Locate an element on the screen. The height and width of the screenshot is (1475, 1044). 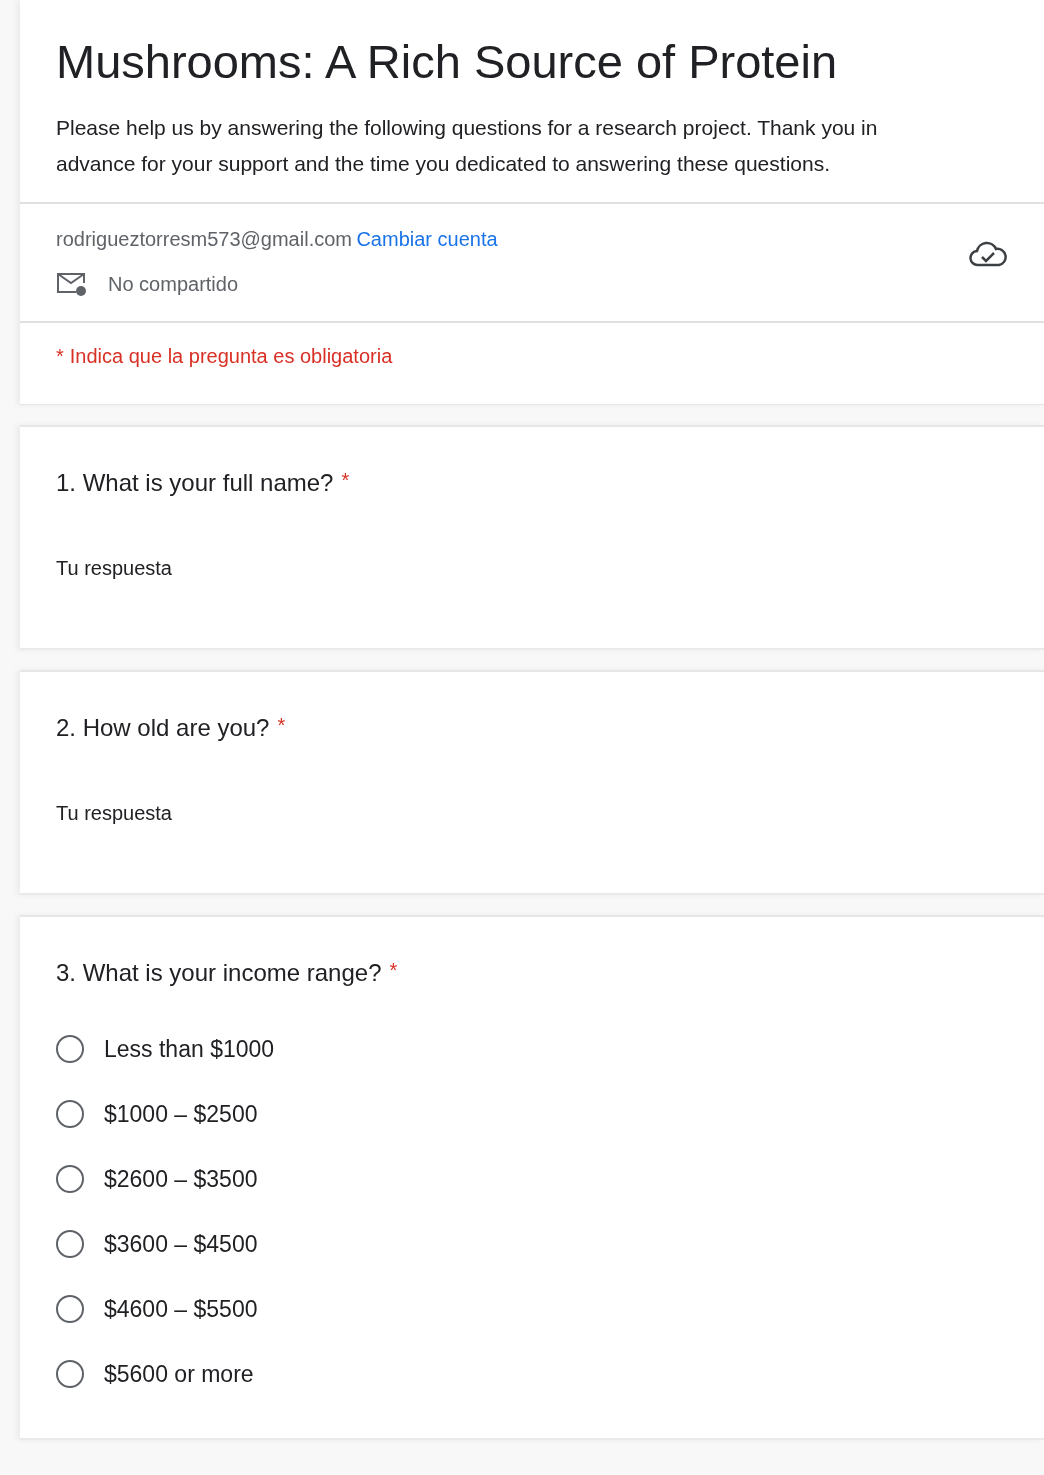
option-label: $5600 or more is located at coordinates (179, 1374).